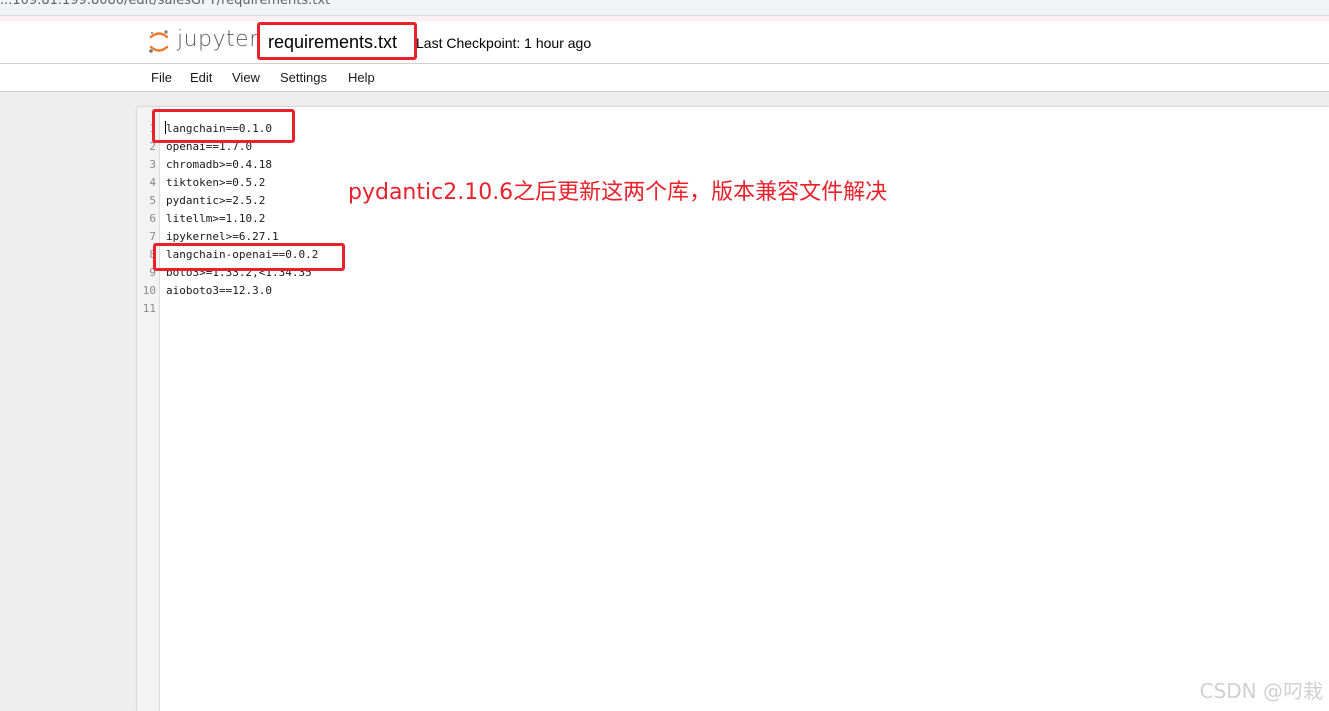 The width and height of the screenshot is (1329, 711). What do you see at coordinates (152, 182) in the screenshot?
I see `line-number: 4` at bounding box center [152, 182].